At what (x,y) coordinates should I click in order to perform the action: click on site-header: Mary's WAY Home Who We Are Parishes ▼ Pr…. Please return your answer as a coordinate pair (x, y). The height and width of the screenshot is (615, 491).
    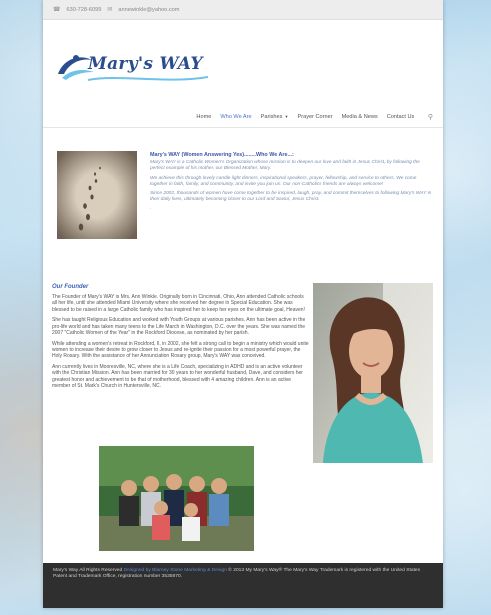
    Looking at the image, I should click on (243, 74).